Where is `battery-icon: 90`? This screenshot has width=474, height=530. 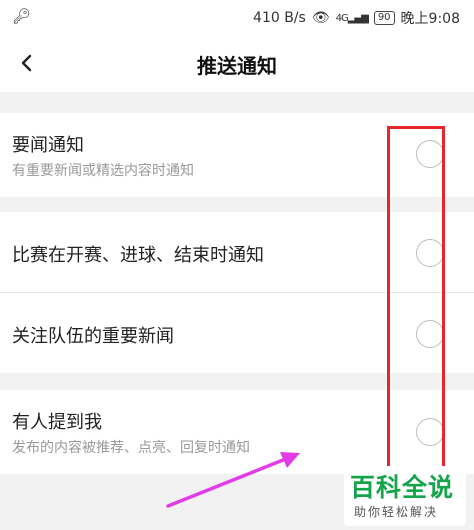 battery-icon: 90 is located at coordinates (384, 18).